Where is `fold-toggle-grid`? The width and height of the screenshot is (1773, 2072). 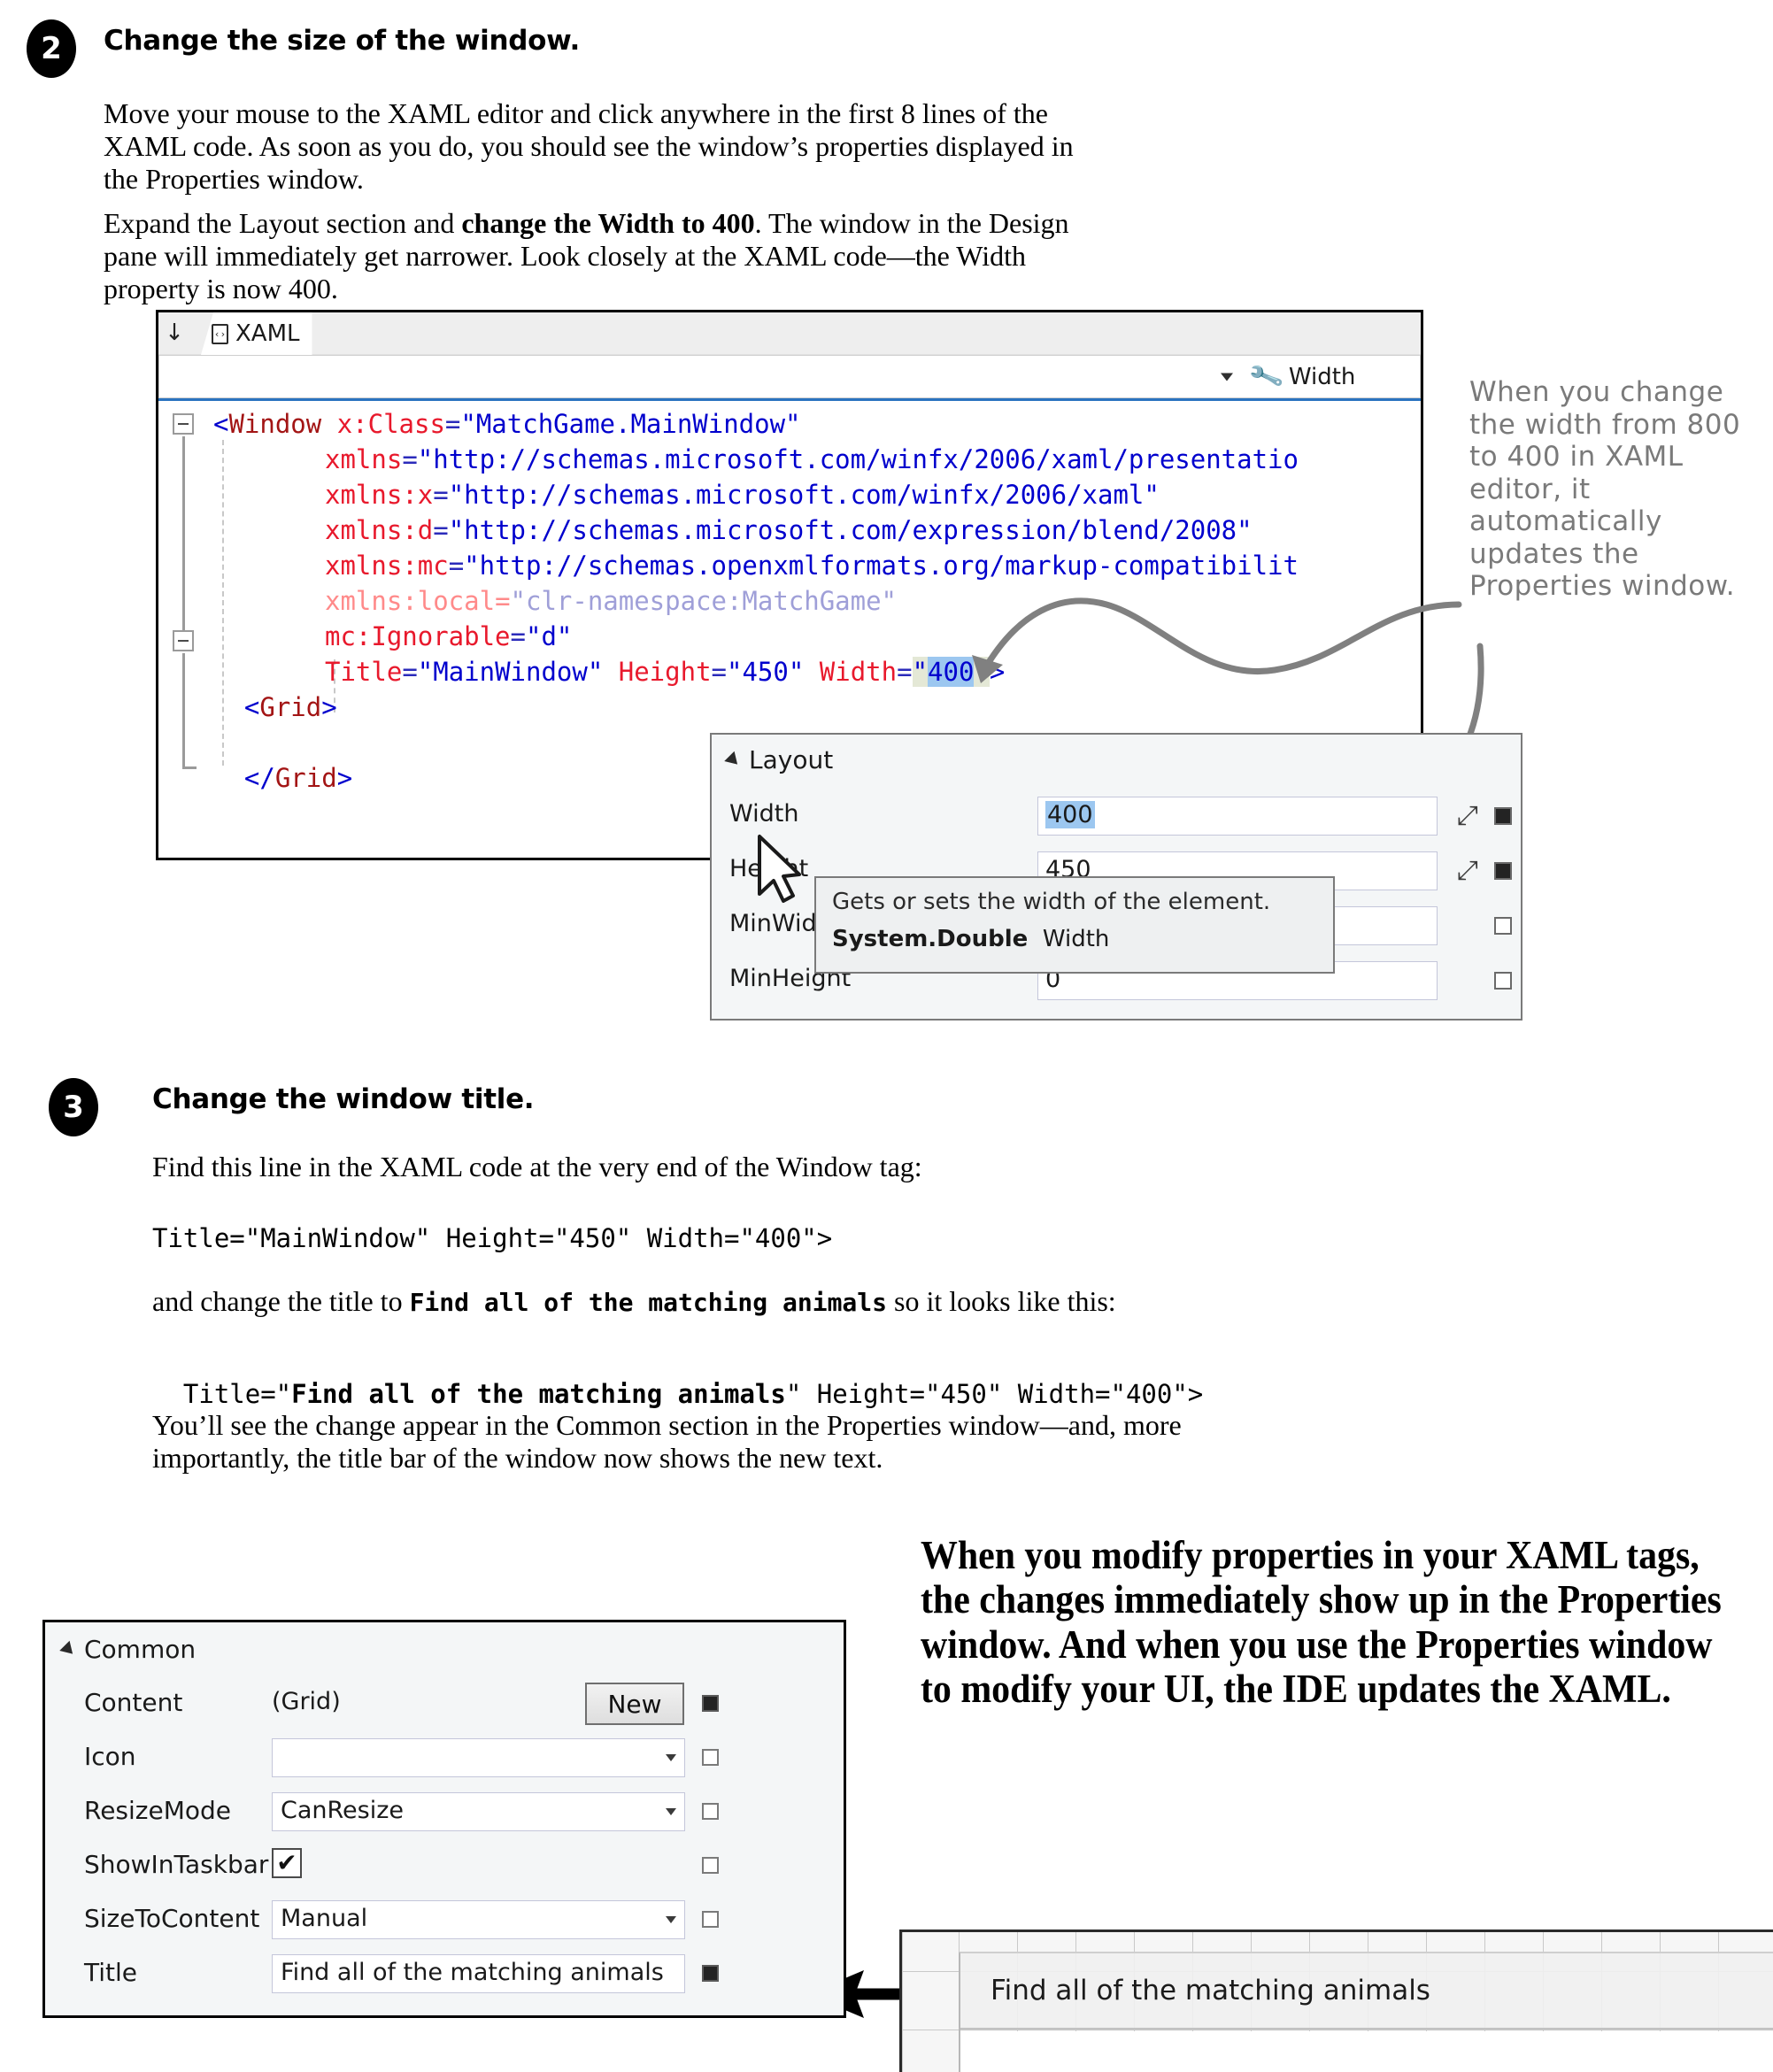
fold-toggle-grid is located at coordinates (183, 640).